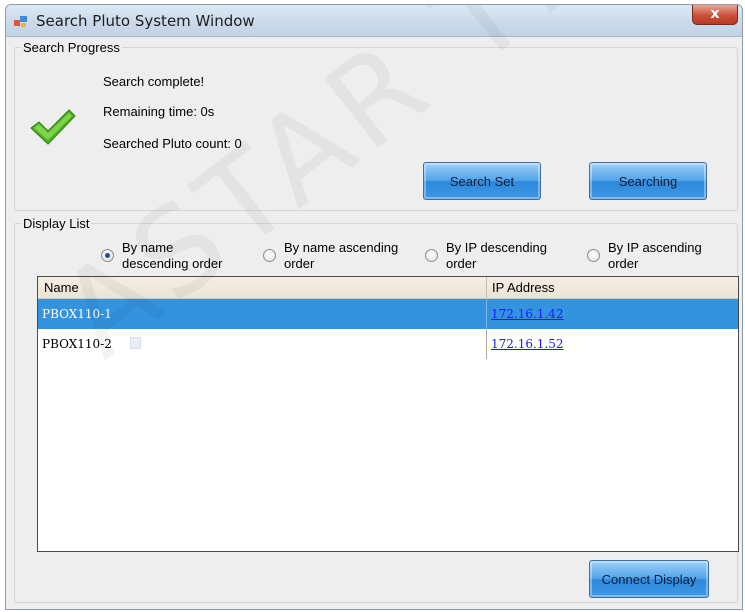 The height and width of the screenshot is (612, 745). Describe the element at coordinates (374, 21) in the screenshot. I see `title-bar: Search Pluto System Window x` at that location.